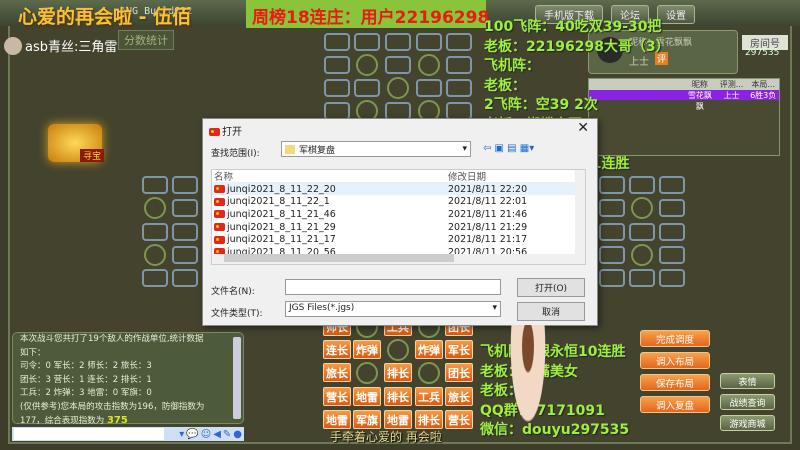  I want to click on emotion-button: 表情, so click(747, 381).